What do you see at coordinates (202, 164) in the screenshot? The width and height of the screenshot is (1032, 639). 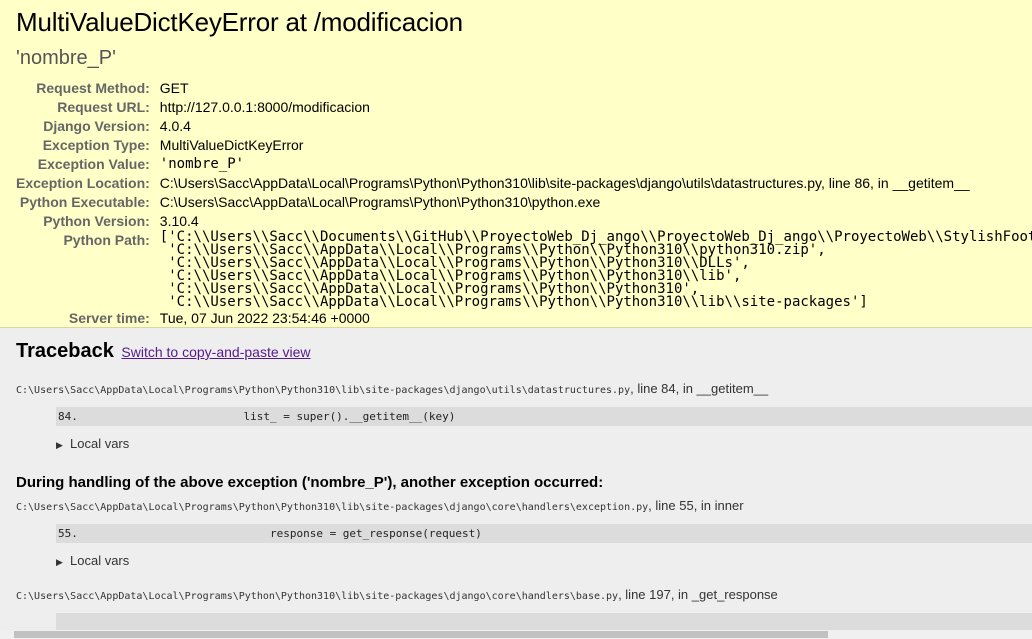 I see `meta-value: 'nombre_P'` at bounding box center [202, 164].